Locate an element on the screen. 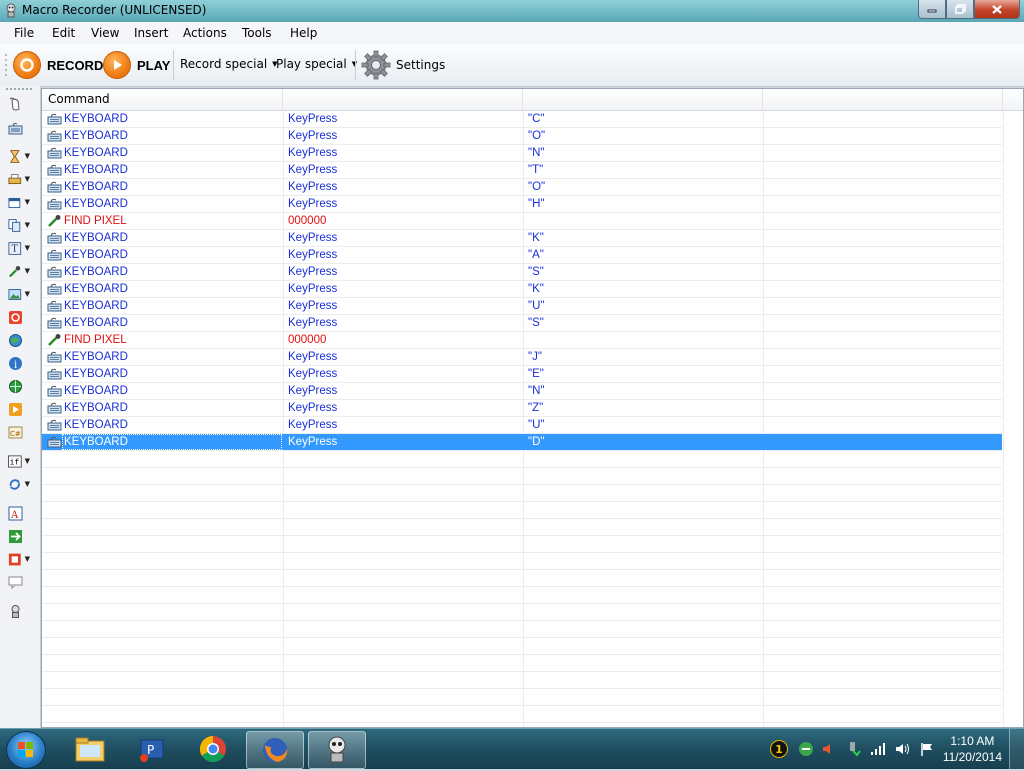 The width and height of the screenshot is (1024, 771). play-special-dropdown: Play special ▼ is located at coordinates (316, 64).